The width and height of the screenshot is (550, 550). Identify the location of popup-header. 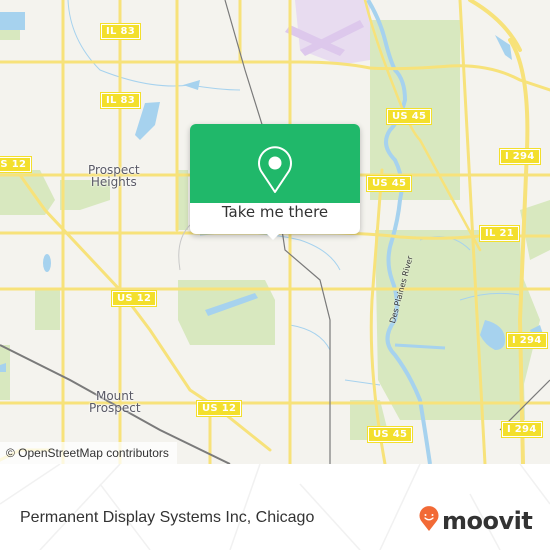
(275, 163).